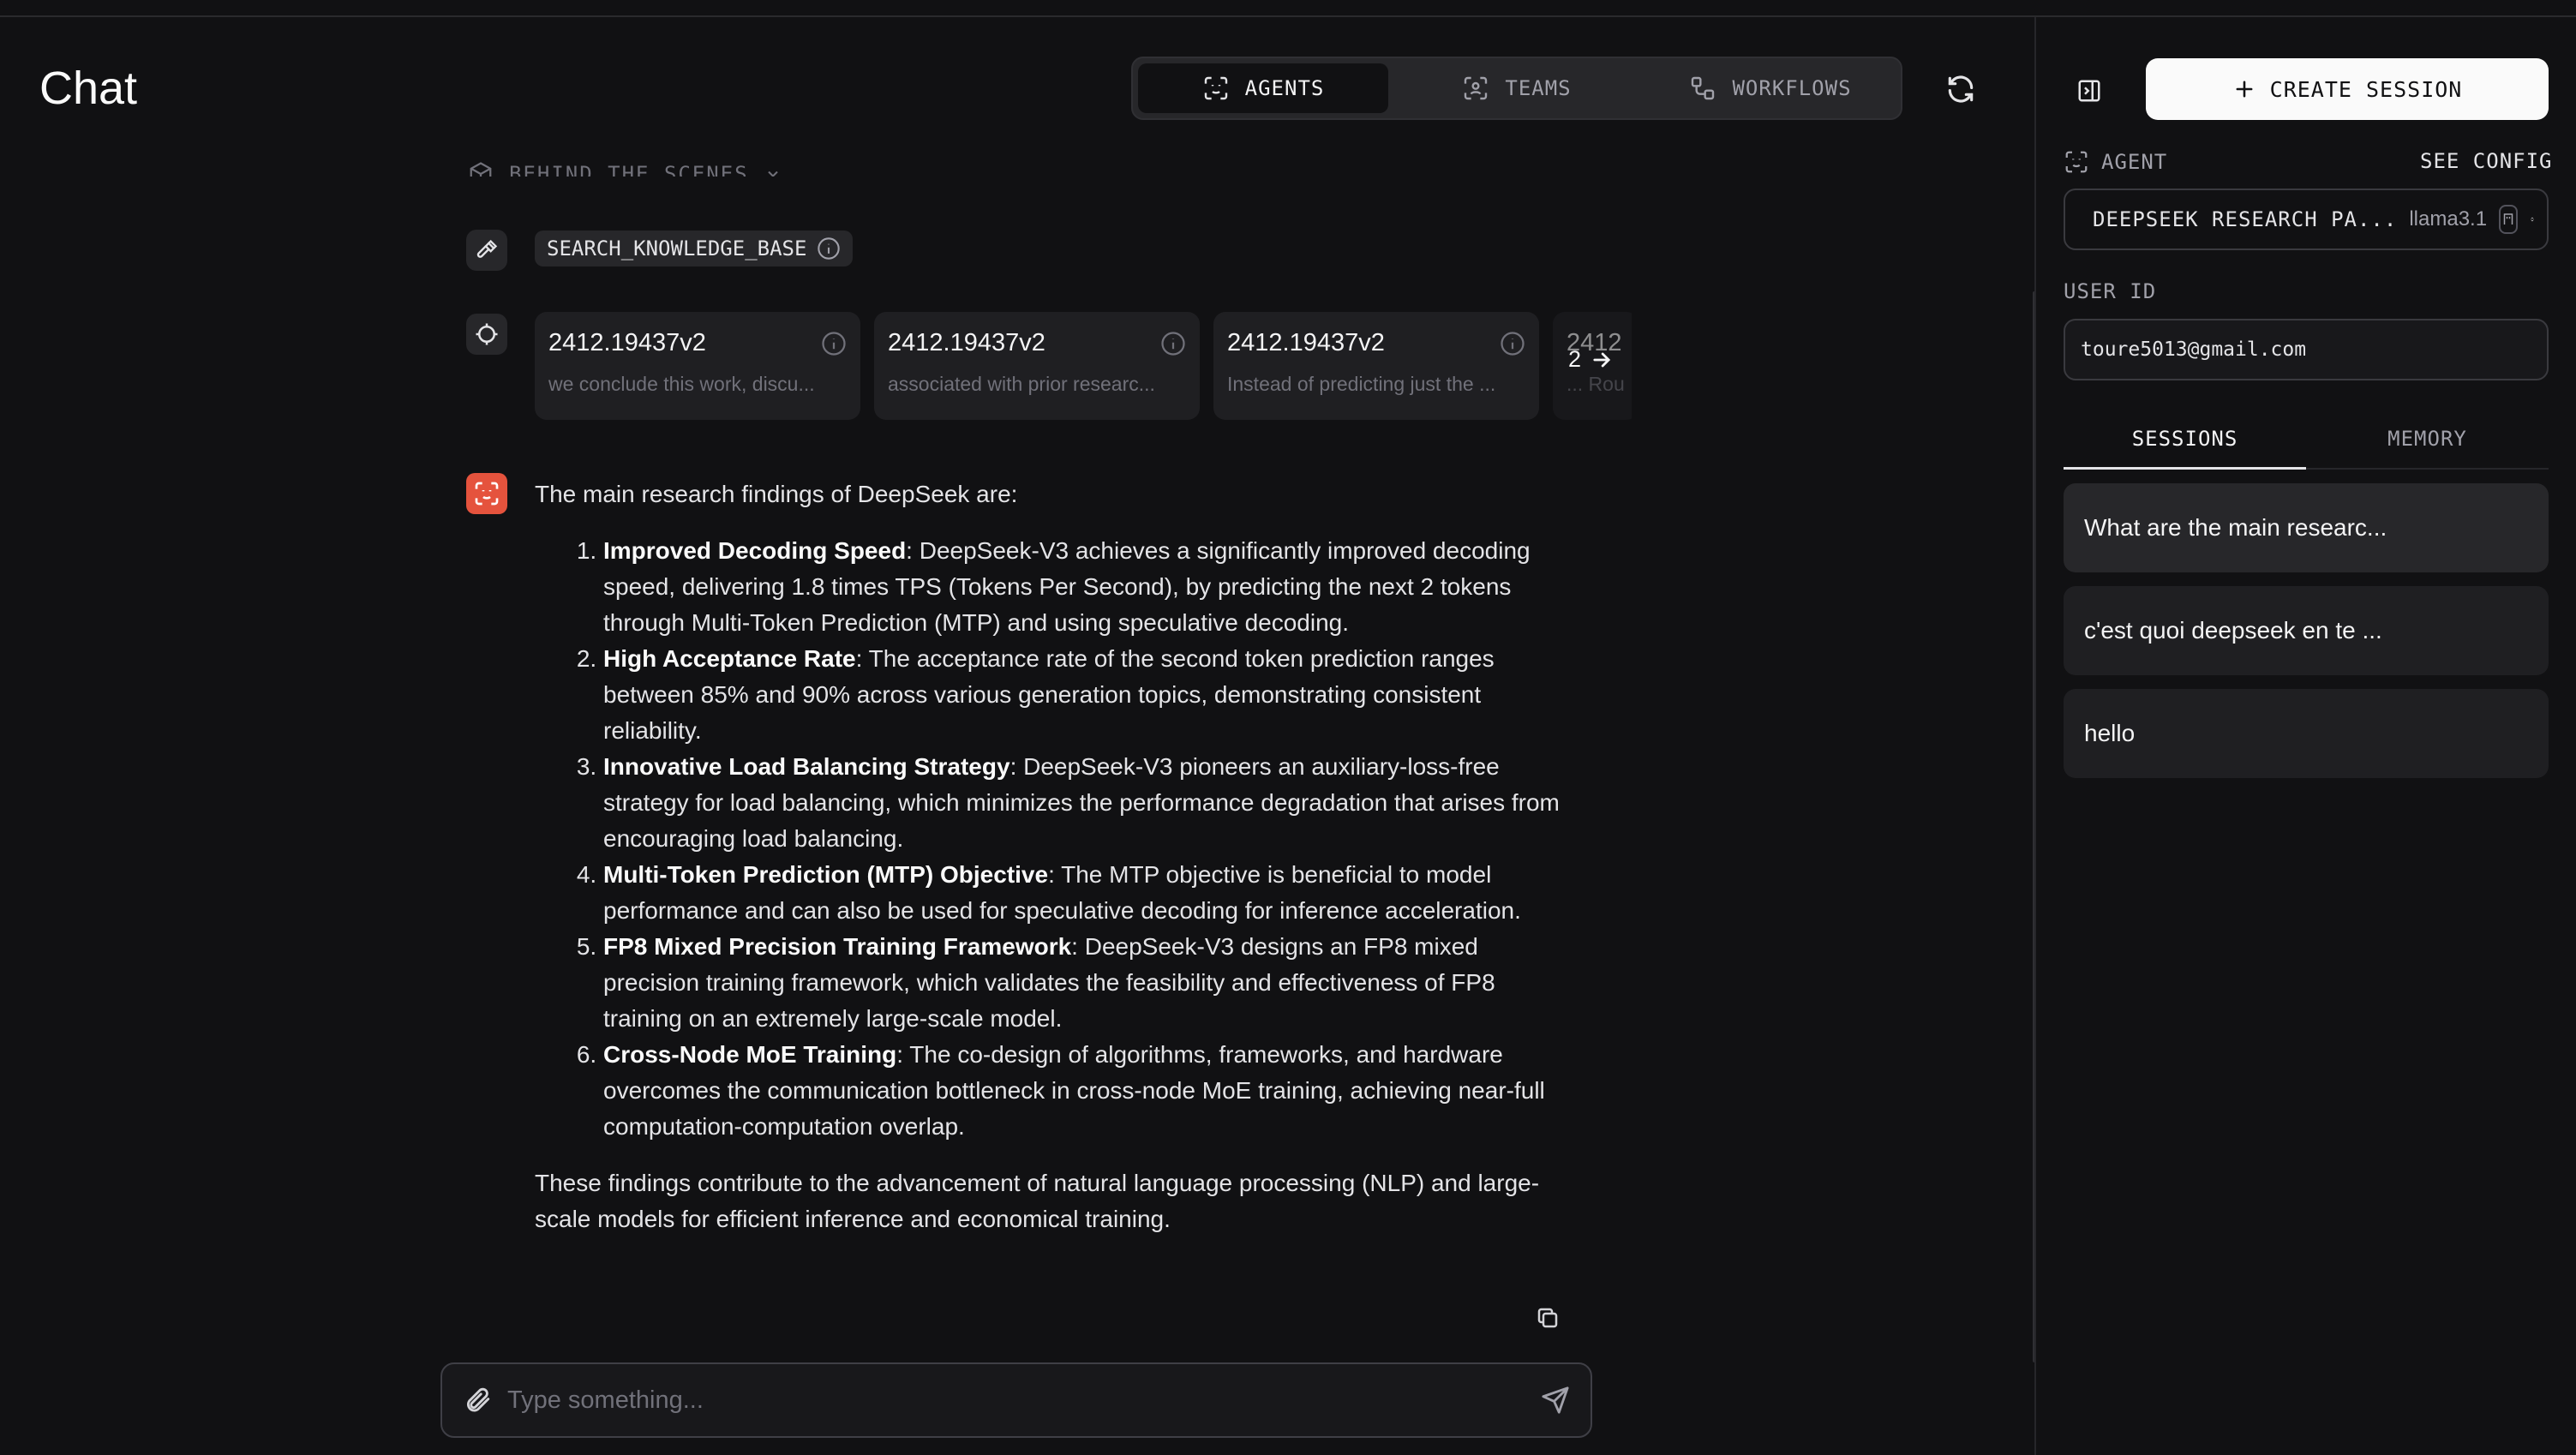  What do you see at coordinates (750, 1055) in the screenshot?
I see `finding-heading: Cross-Node MoE Training` at bounding box center [750, 1055].